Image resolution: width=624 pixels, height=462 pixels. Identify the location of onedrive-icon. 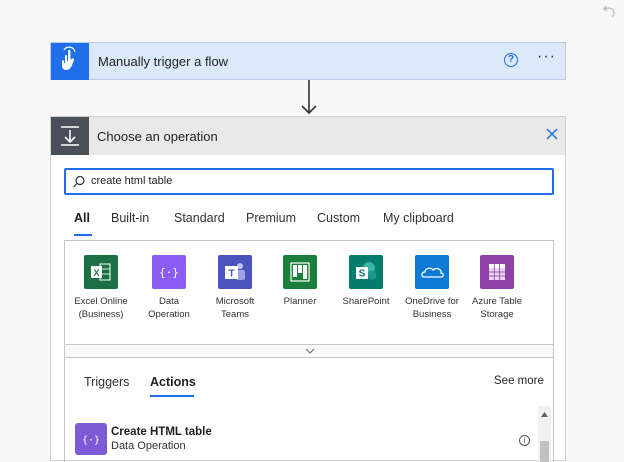
(432, 272).